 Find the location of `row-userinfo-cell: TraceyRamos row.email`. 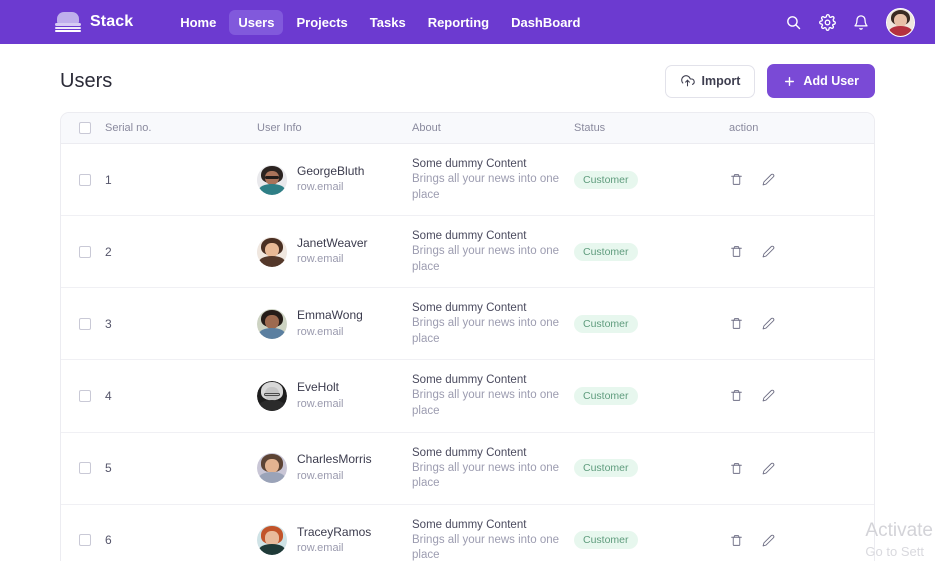

row-userinfo-cell: TraceyRamos row.email is located at coordinates (334, 532).